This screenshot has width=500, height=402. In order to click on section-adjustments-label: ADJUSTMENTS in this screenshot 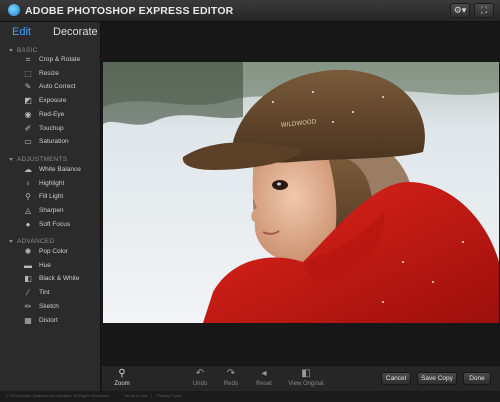, I will do `click(42, 159)`.